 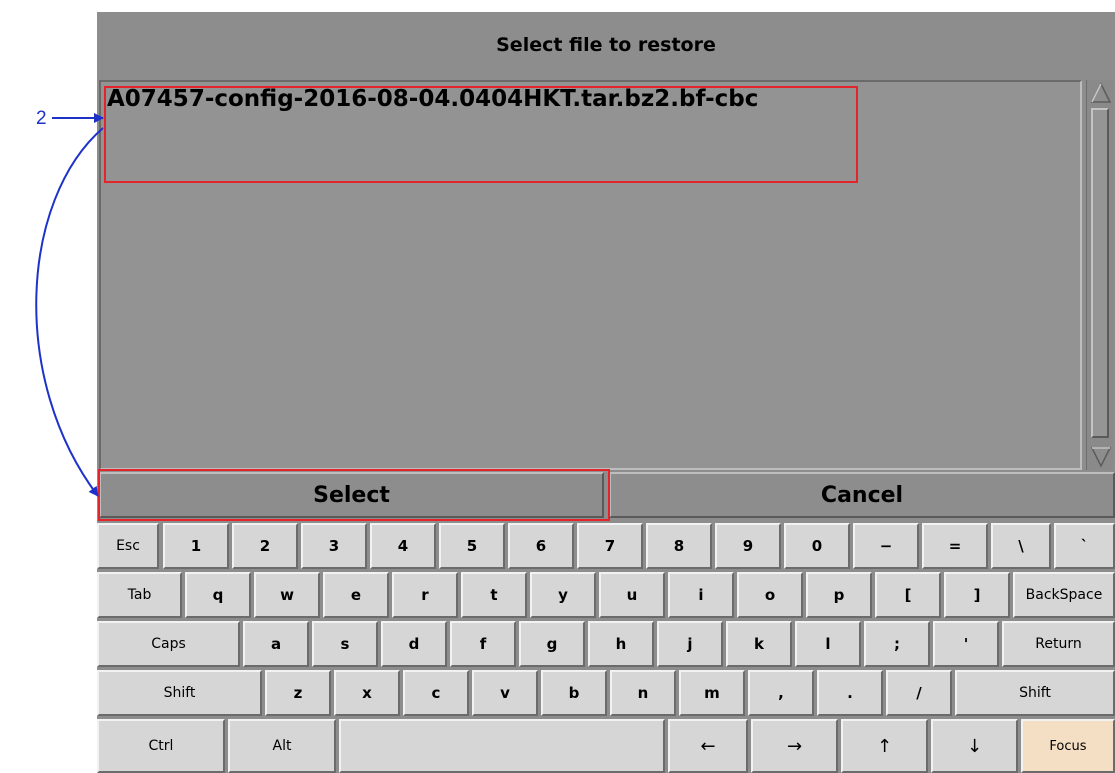 I want to click on annotation-arrows, so click(x=69, y=305).